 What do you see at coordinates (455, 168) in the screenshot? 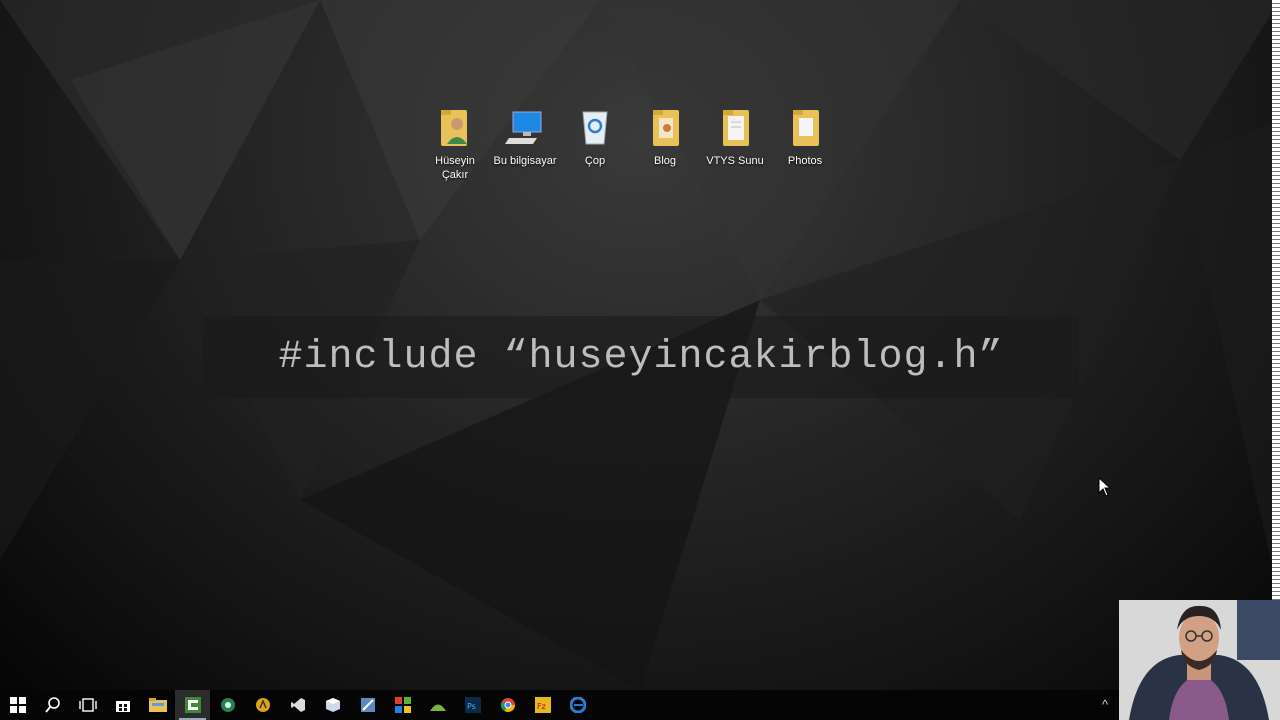
I see `desktop-icon-label: Hüseyin Çakır` at bounding box center [455, 168].